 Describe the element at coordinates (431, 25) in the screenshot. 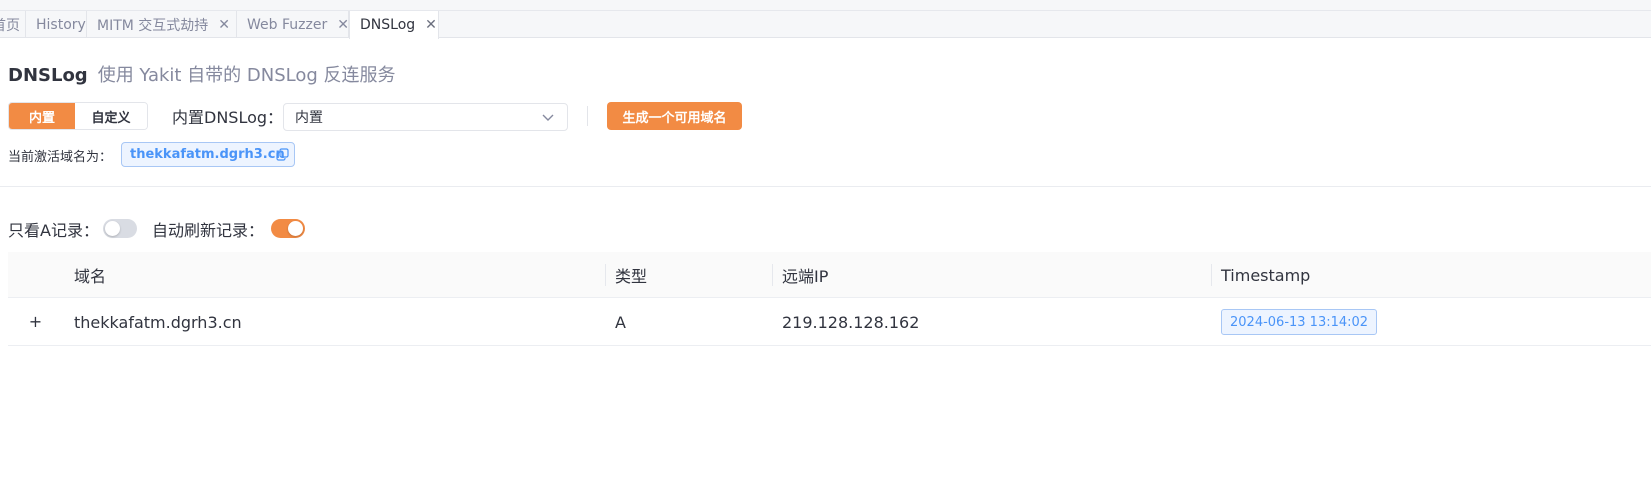

I see `tab-dnslog-close-icon: ✕` at that location.